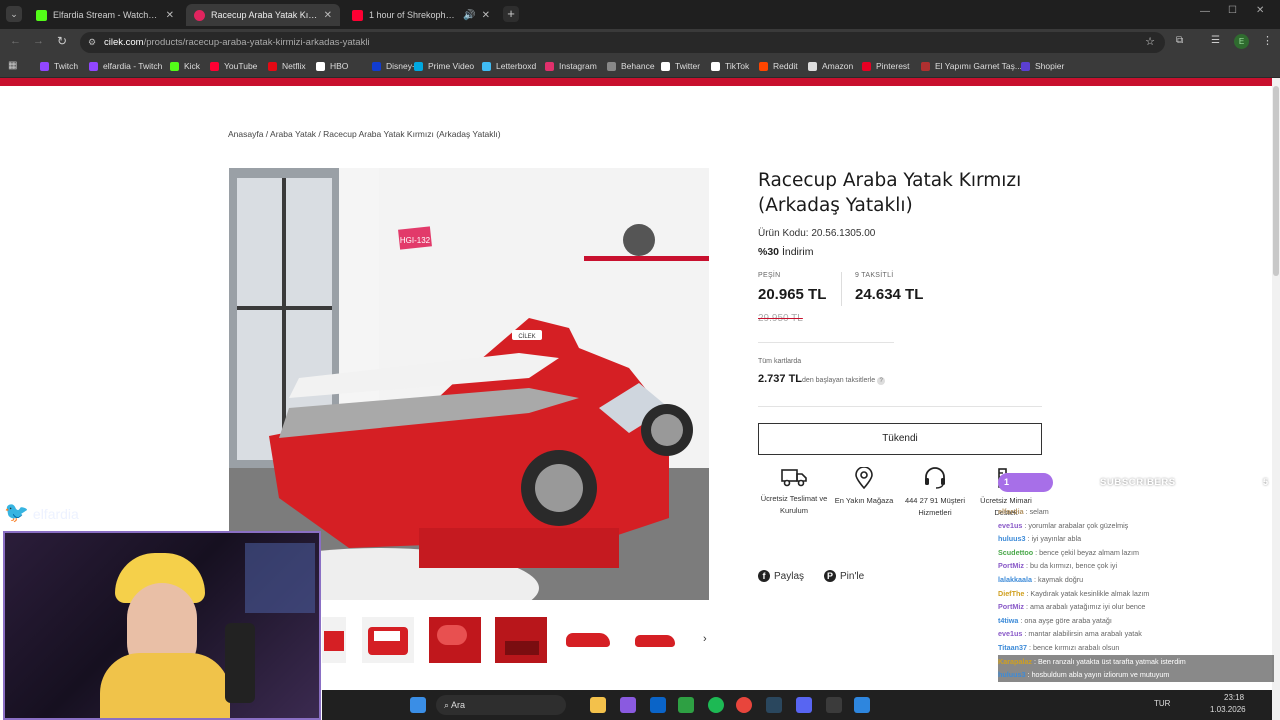 The image size is (1280, 720). Describe the element at coordinates (1011, 511) in the screenshot. I see `chat-username: elfardia` at that location.